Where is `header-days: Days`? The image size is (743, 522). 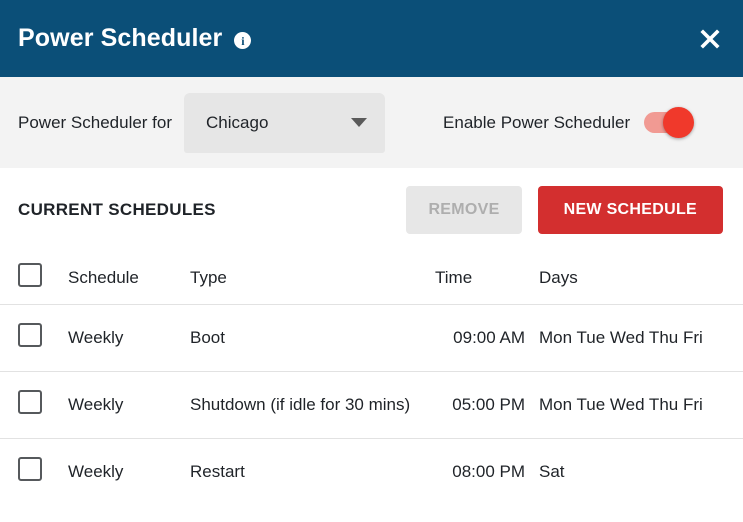 header-days: Days is located at coordinates (558, 277).